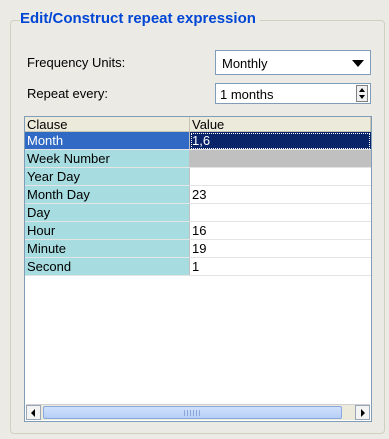 This screenshot has height=439, width=389. What do you see at coordinates (33, 412) in the screenshot?
I see `scroll-left-icon` at bounding box center [33, 412].